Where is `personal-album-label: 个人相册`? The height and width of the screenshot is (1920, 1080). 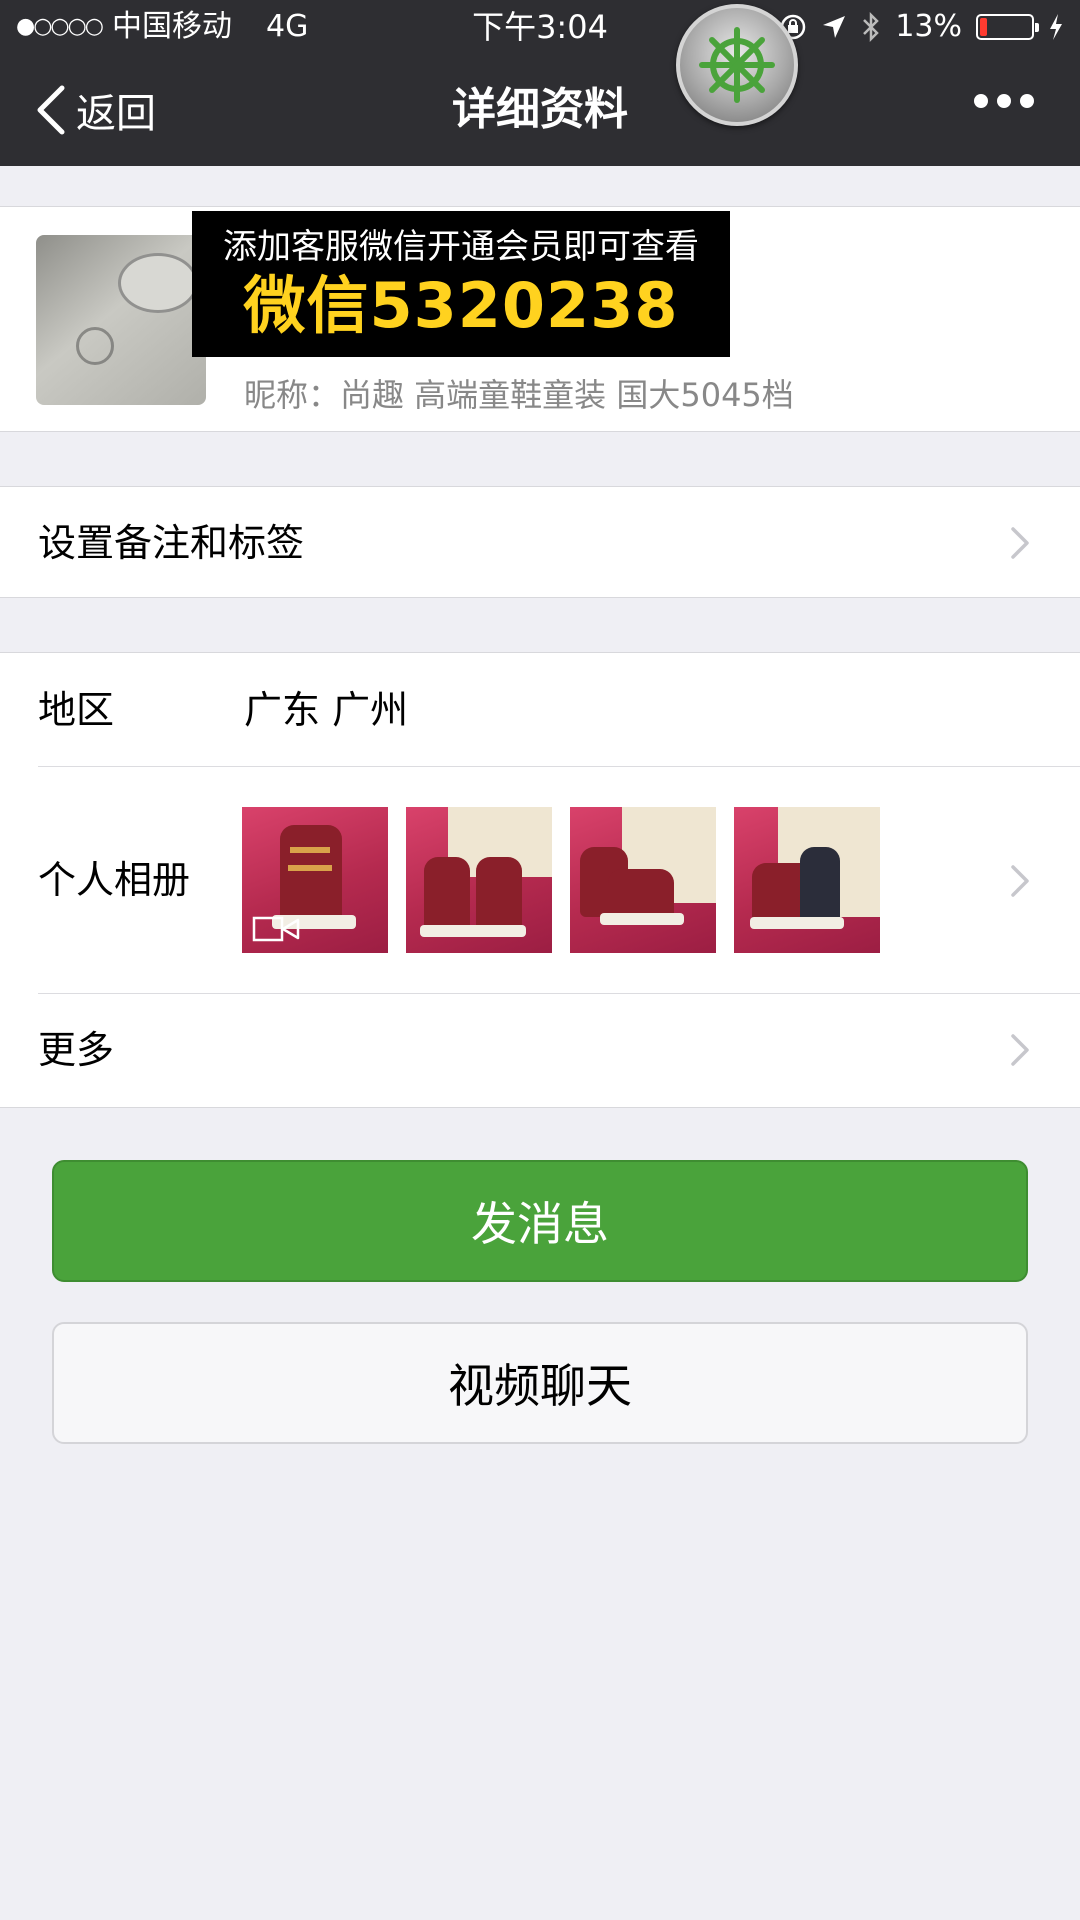
personal-album-label: 个人相册 is located at coordinates (114, 880).